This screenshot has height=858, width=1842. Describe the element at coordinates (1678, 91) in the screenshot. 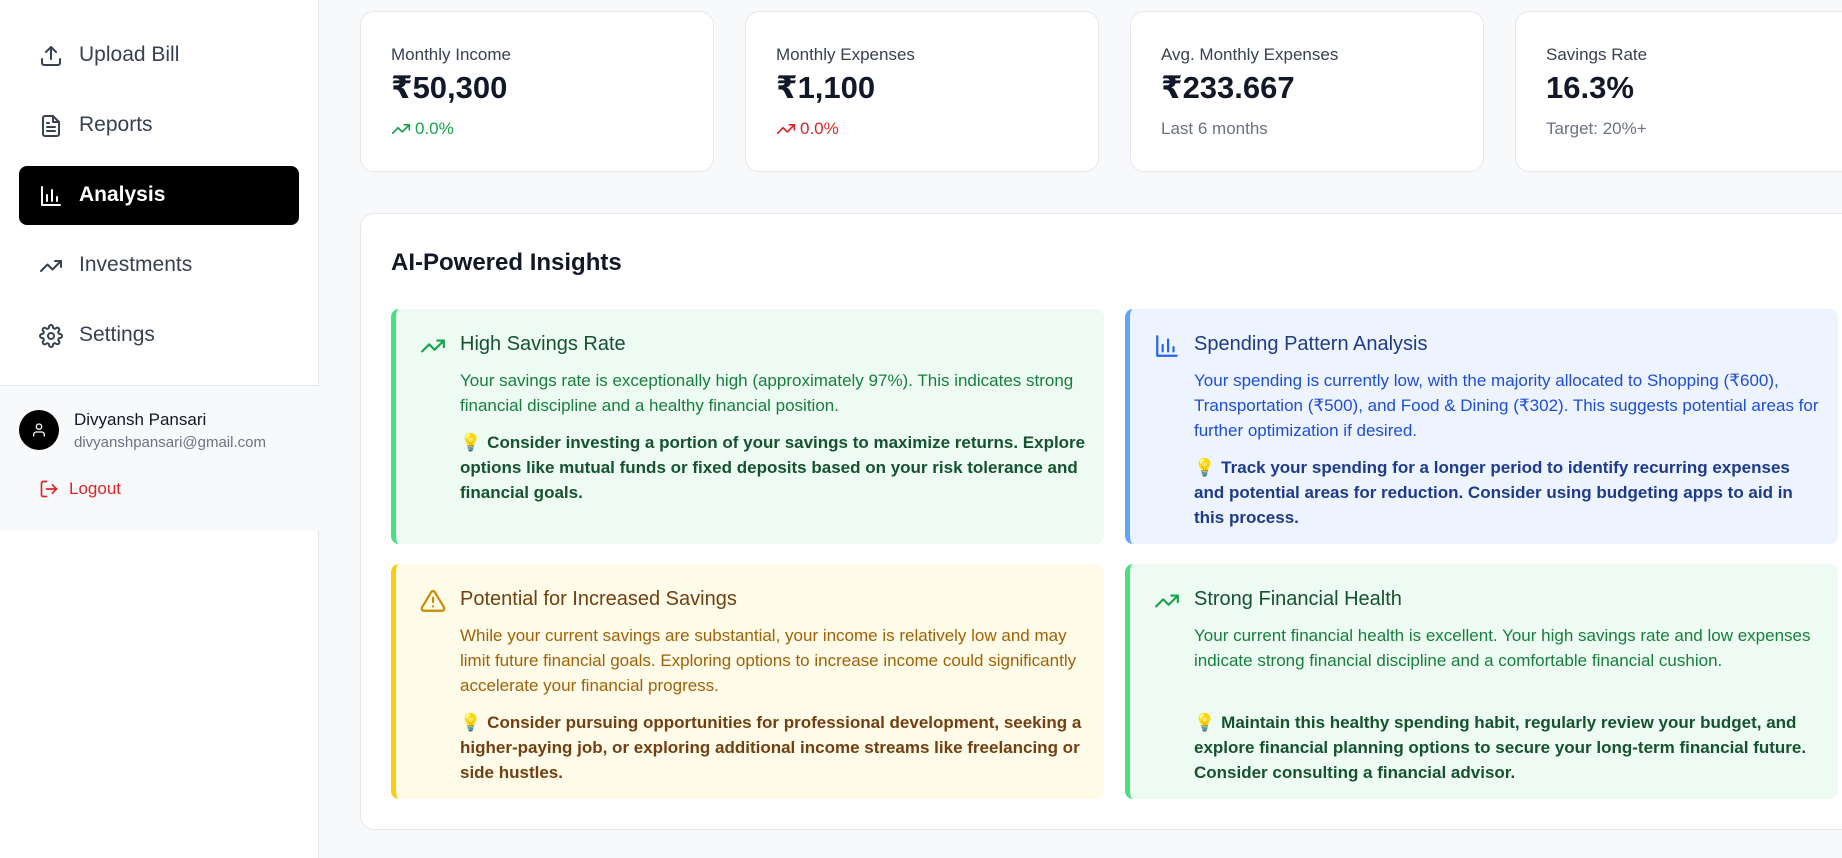

I see `stat-card-savings-rate: Savings Rate 16.3% Target: 20%+` at that location.